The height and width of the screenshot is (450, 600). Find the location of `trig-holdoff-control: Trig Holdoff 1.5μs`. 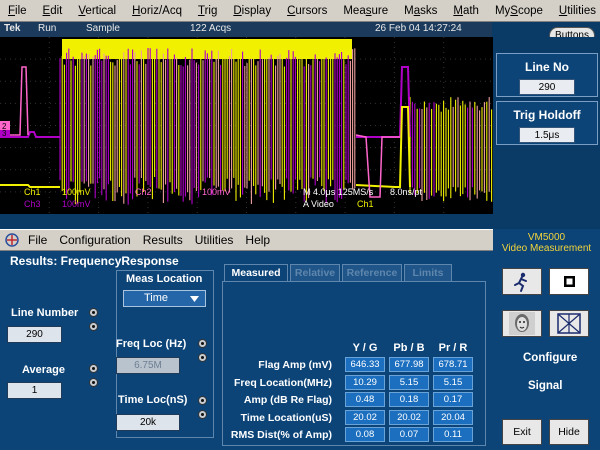

trig-holdoff-control: Trig Holdoff 1.5μs is located at coordinates (547, 123).